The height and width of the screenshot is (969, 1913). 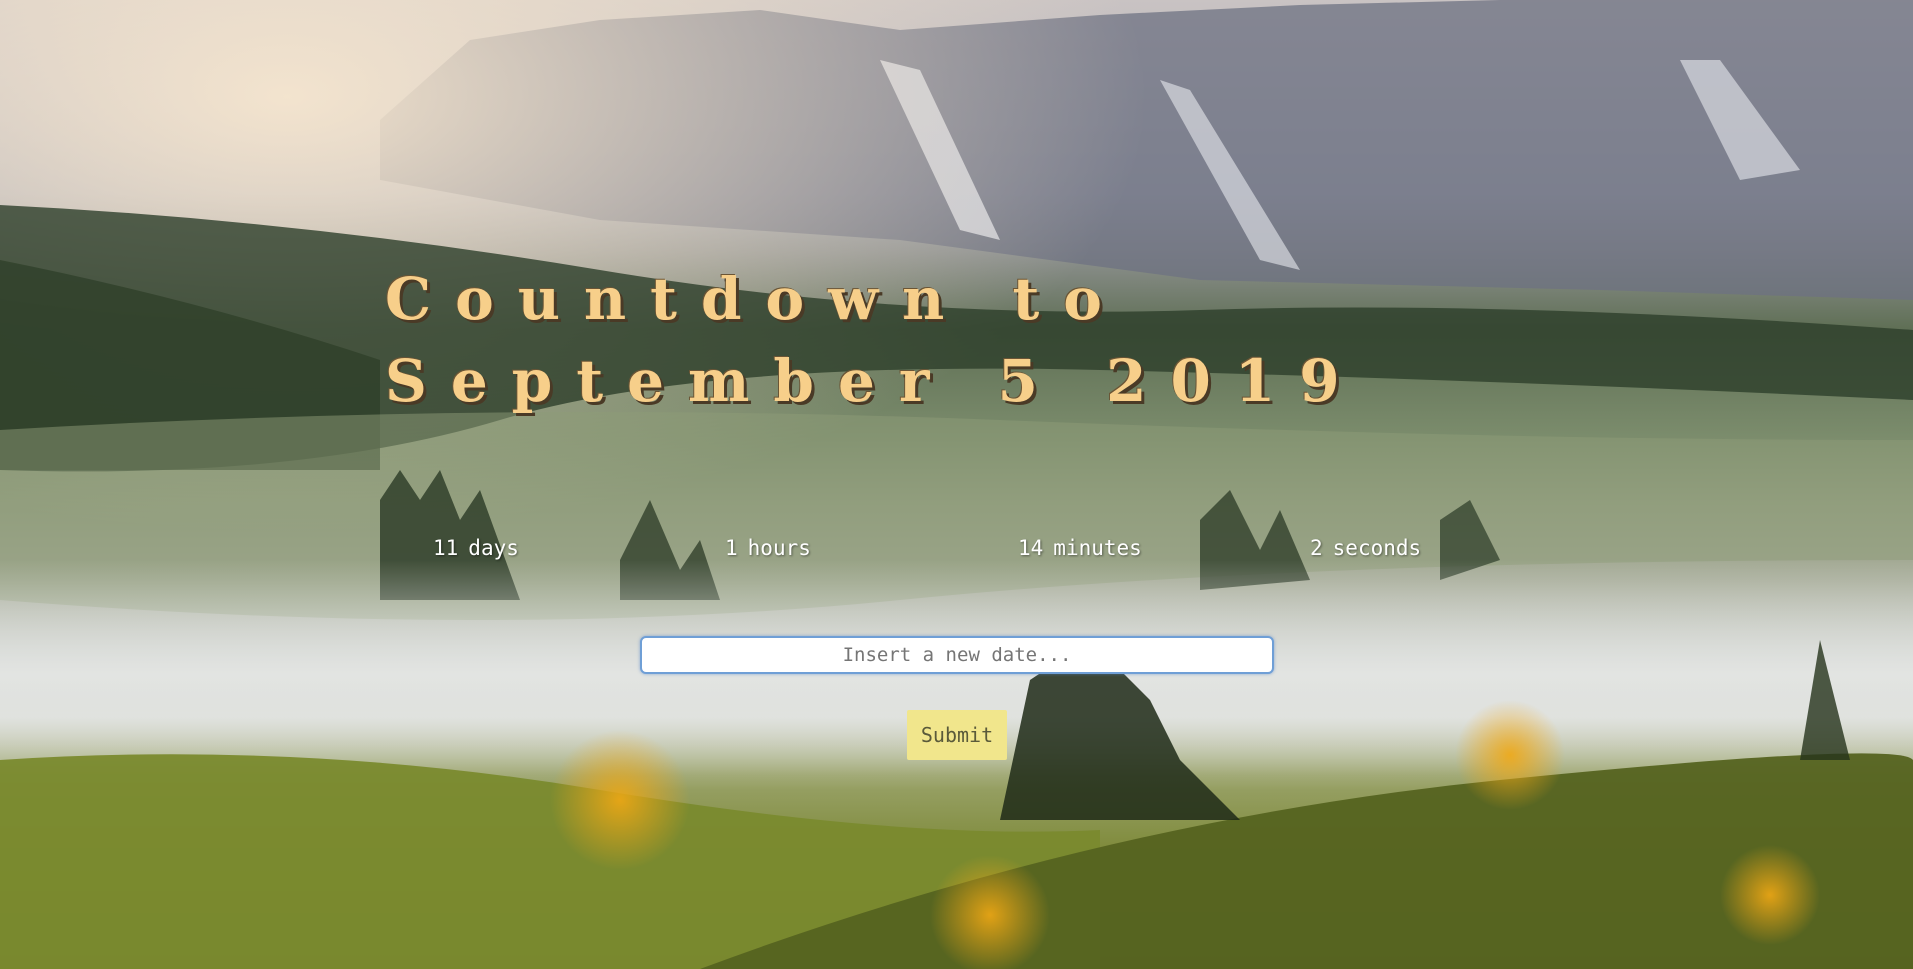 What do you see at coordinates (1377, 548) in the screenshot?
I see `seconds-unit: seconds` at bounding box center [1377, 548].